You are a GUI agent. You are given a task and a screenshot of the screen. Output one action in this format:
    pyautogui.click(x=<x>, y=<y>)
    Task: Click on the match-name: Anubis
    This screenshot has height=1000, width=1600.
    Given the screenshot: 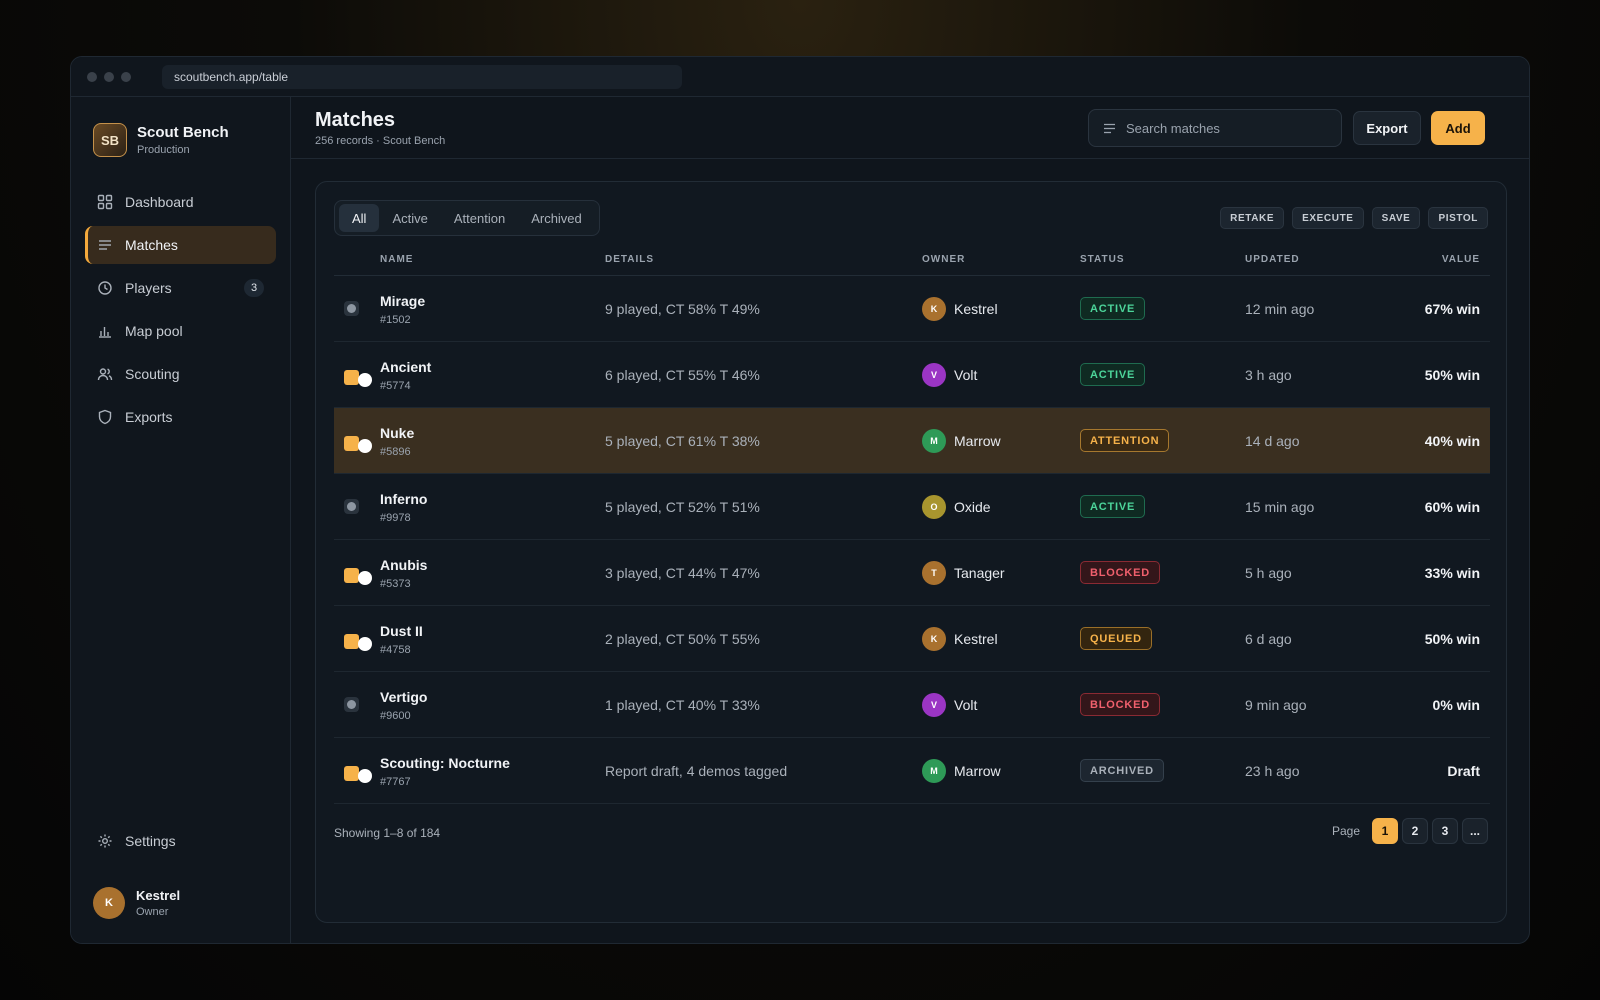 What is the action you would take?
    pyautogui.click(x=403, y=565)
    